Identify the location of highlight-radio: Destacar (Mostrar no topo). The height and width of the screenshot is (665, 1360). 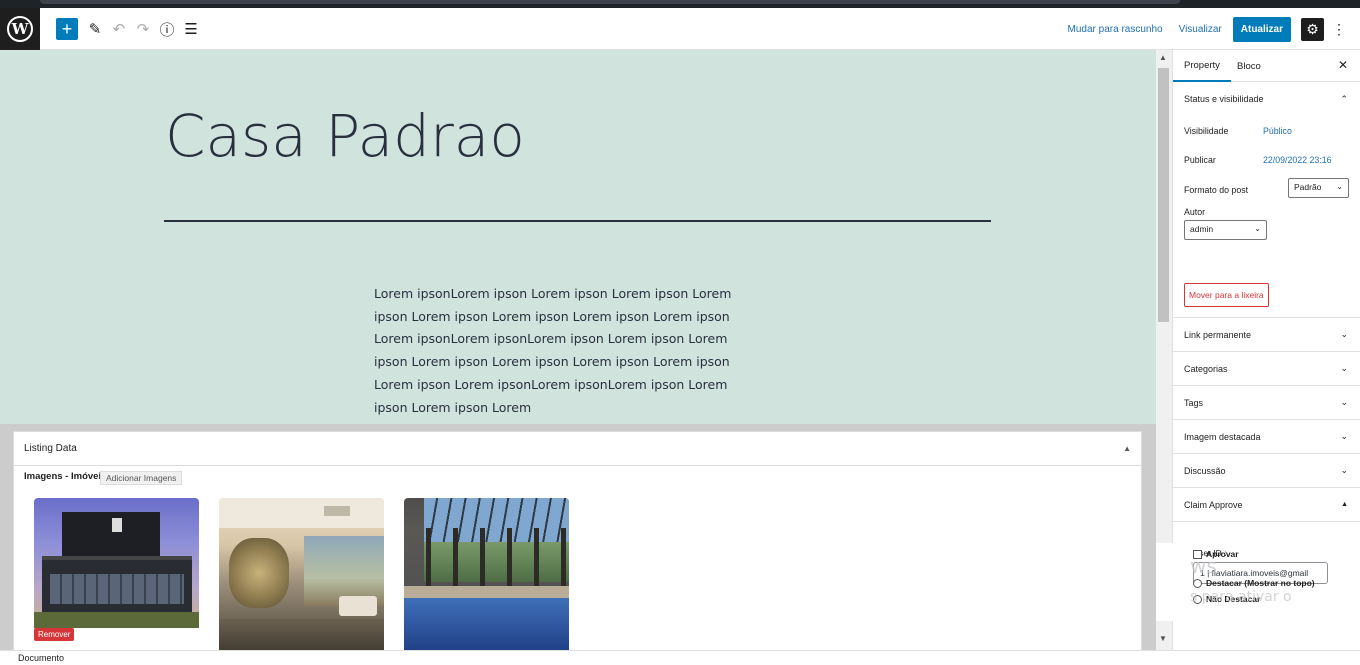
(1254, 583).